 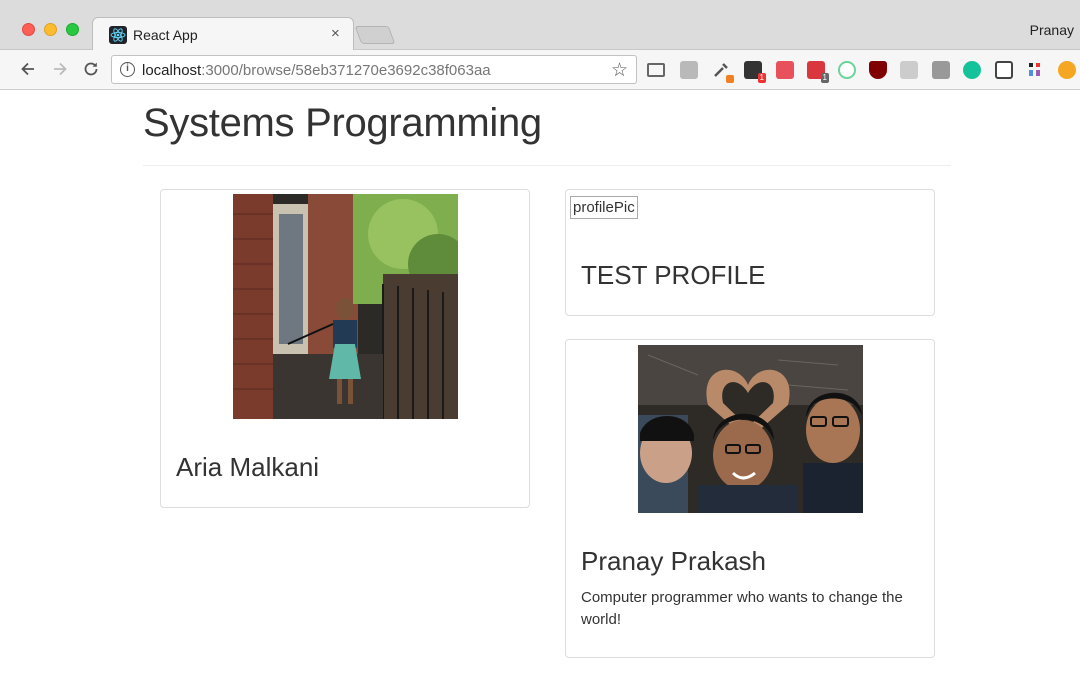 I want to click on minimize-window-button, so click(x=50, y=29).